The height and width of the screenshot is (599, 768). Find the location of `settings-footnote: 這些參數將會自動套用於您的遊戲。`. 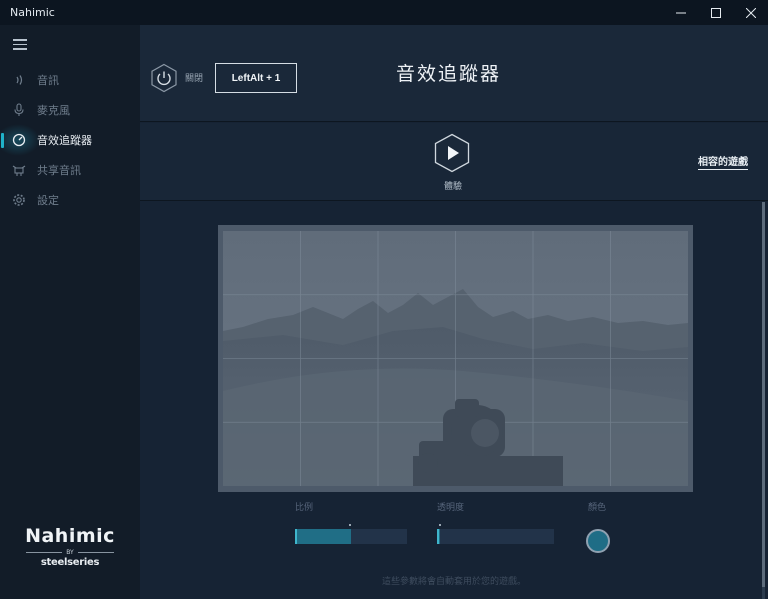

settings-footnote: 這些參數將會自動套用於您的遊戲。 is located at coordinates (453, 582).